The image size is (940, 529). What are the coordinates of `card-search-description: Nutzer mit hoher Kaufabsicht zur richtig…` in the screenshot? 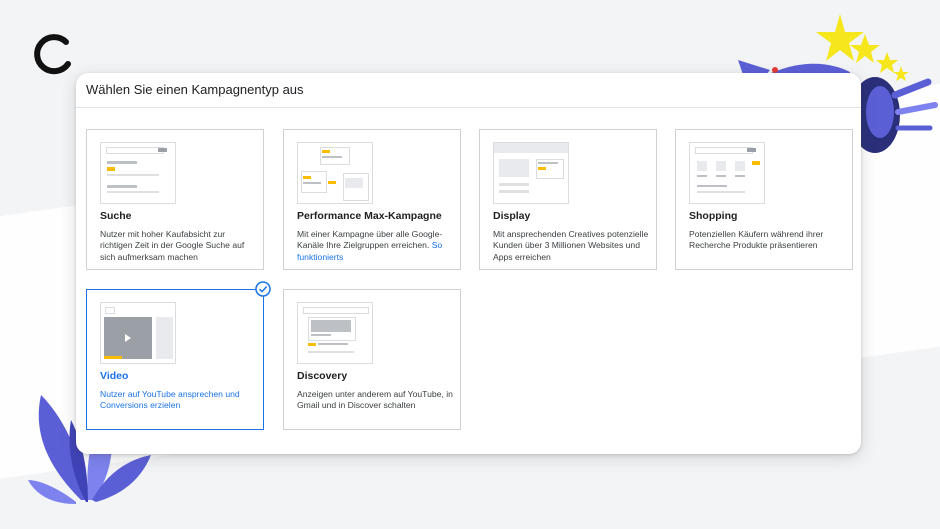 It's located at (172, 245).